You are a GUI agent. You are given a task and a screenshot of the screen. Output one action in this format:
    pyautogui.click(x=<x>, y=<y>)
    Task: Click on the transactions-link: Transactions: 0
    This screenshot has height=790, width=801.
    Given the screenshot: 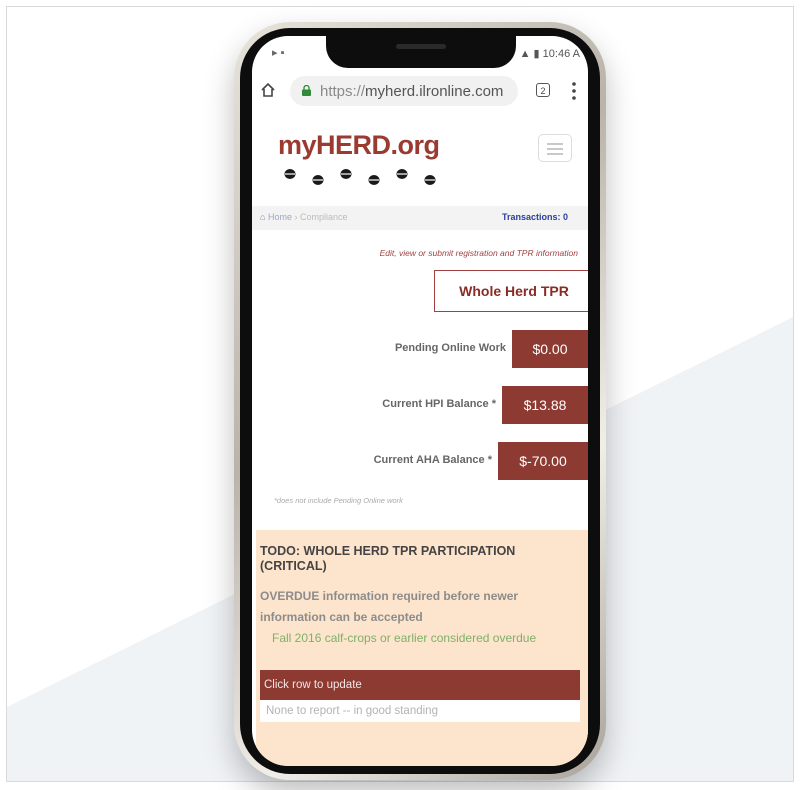 What is the action you would take?
    pyautogui.click(x=535, y=217)
    